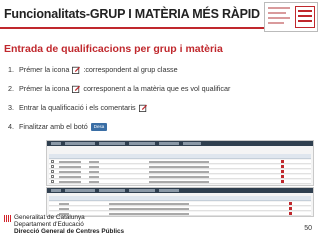  What do you see at coordinates (7, 218) in the screenshot?
I see `generalitat-logo` at bounding box center [7, 218].